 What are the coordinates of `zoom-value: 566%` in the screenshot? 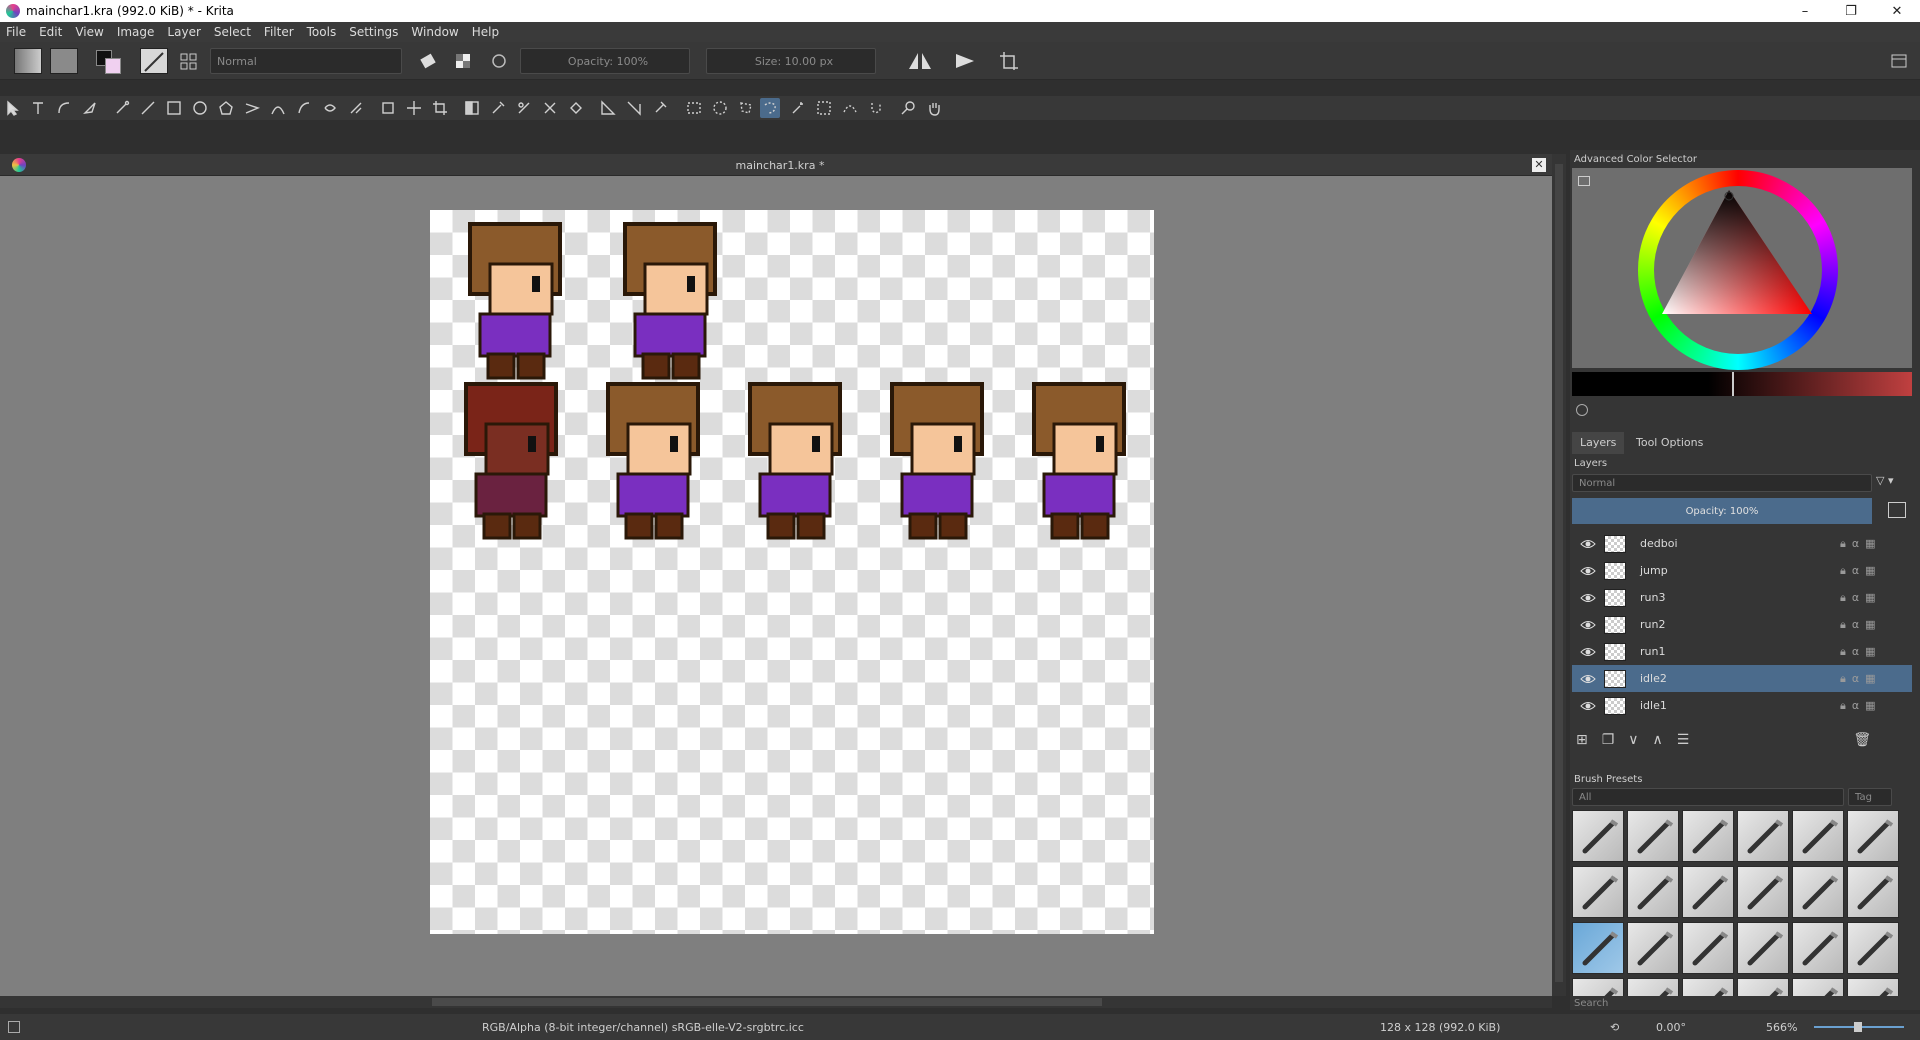 It's located at (1781, 1027).